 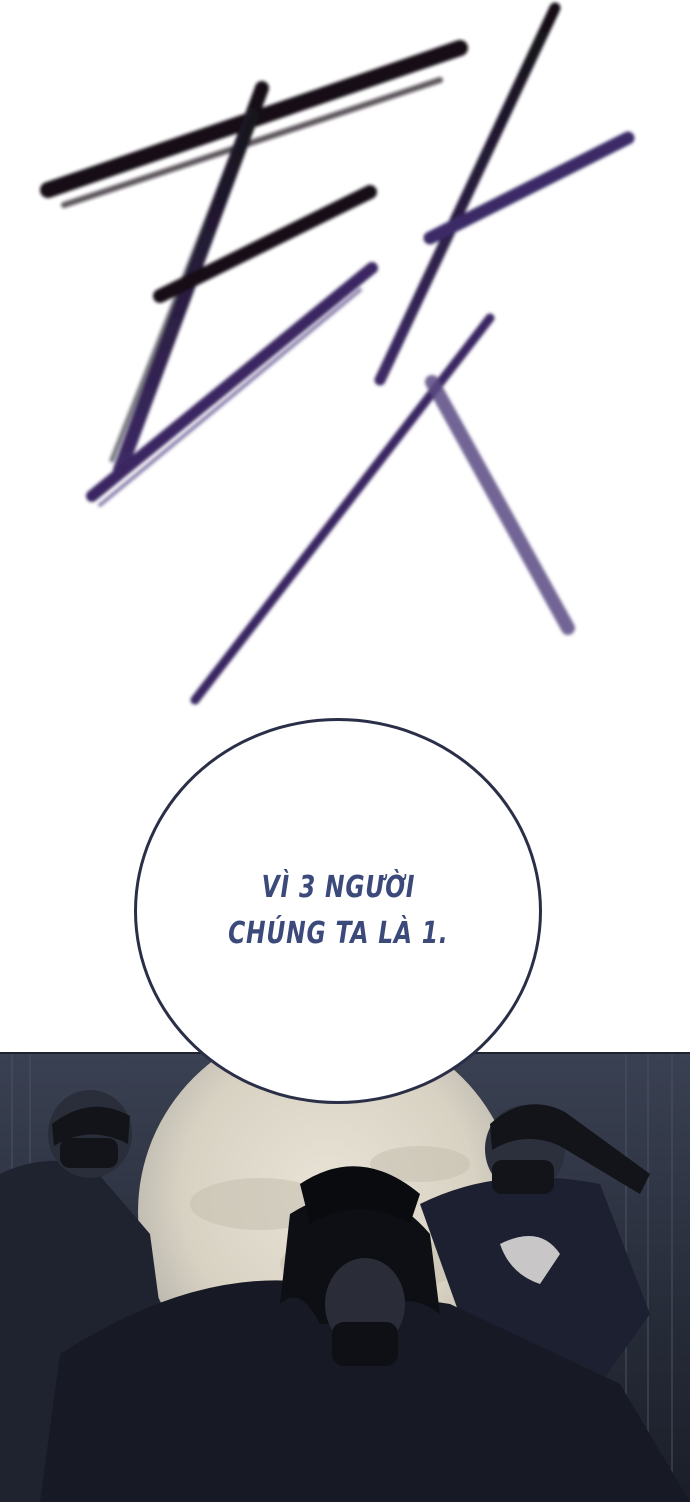 What do you see at coordinates (265, 244) in the screenshot?
I see `sfx-stroke-e-middle` at bounding box center [265, 244].